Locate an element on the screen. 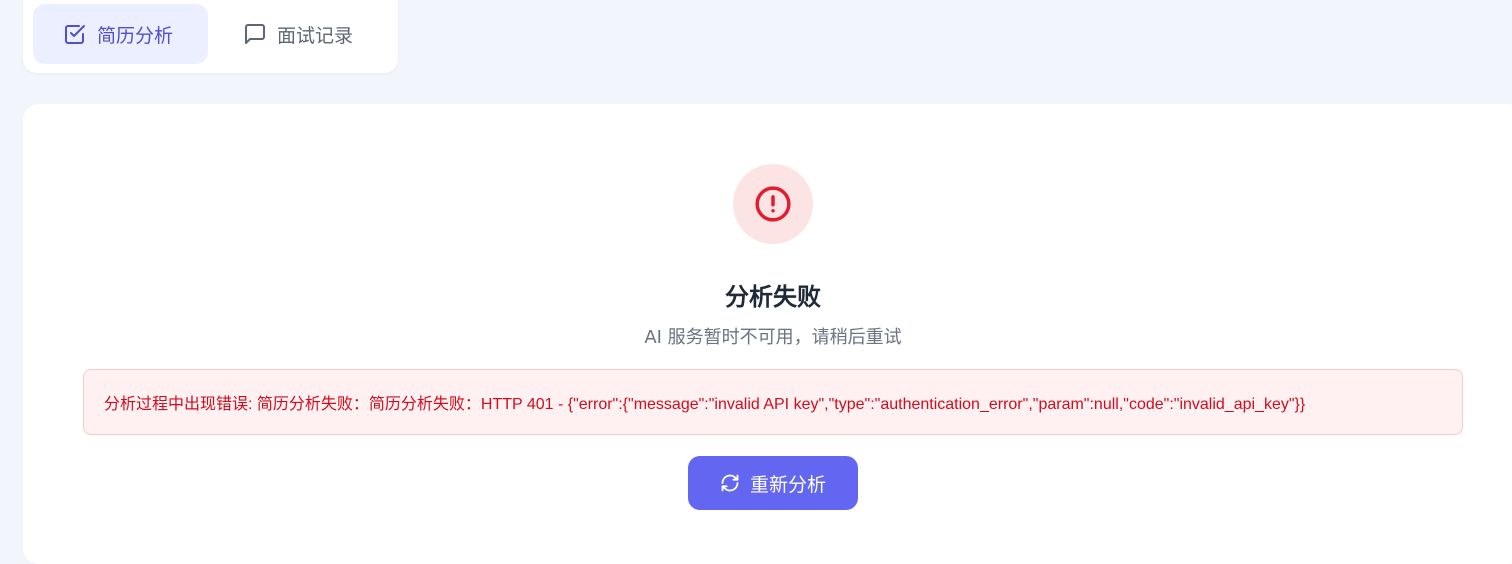  error-subtitle: AI 服务暂时不可用，请稍后重试 is located at coordinates (773, 337).